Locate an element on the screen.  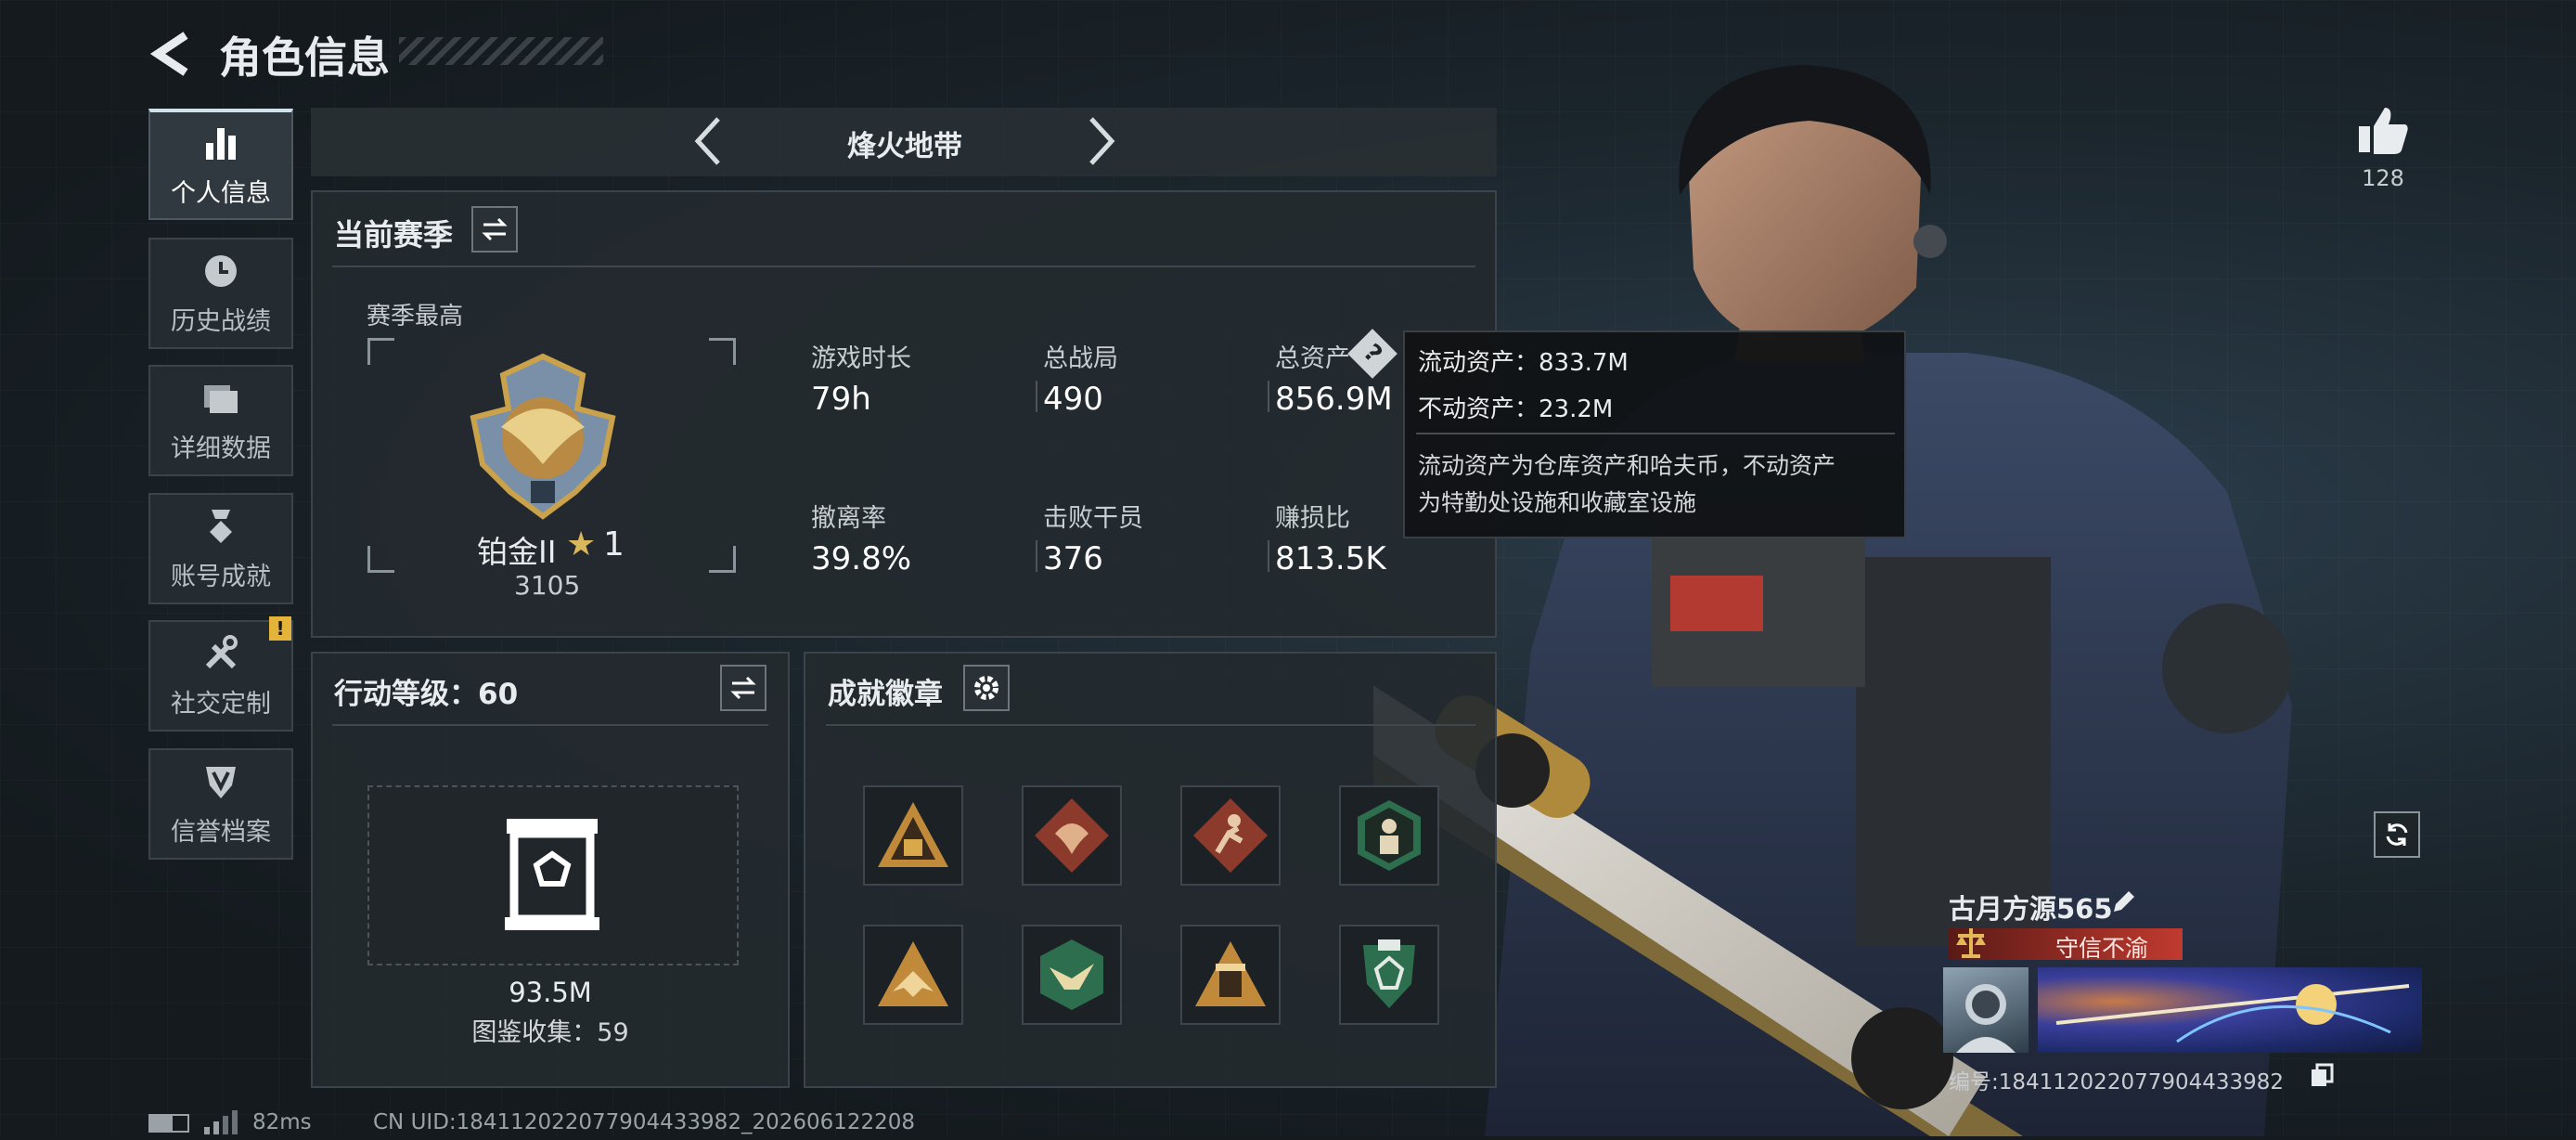
tower-triangle-badge-icon is located at coordinates (1230, 974).